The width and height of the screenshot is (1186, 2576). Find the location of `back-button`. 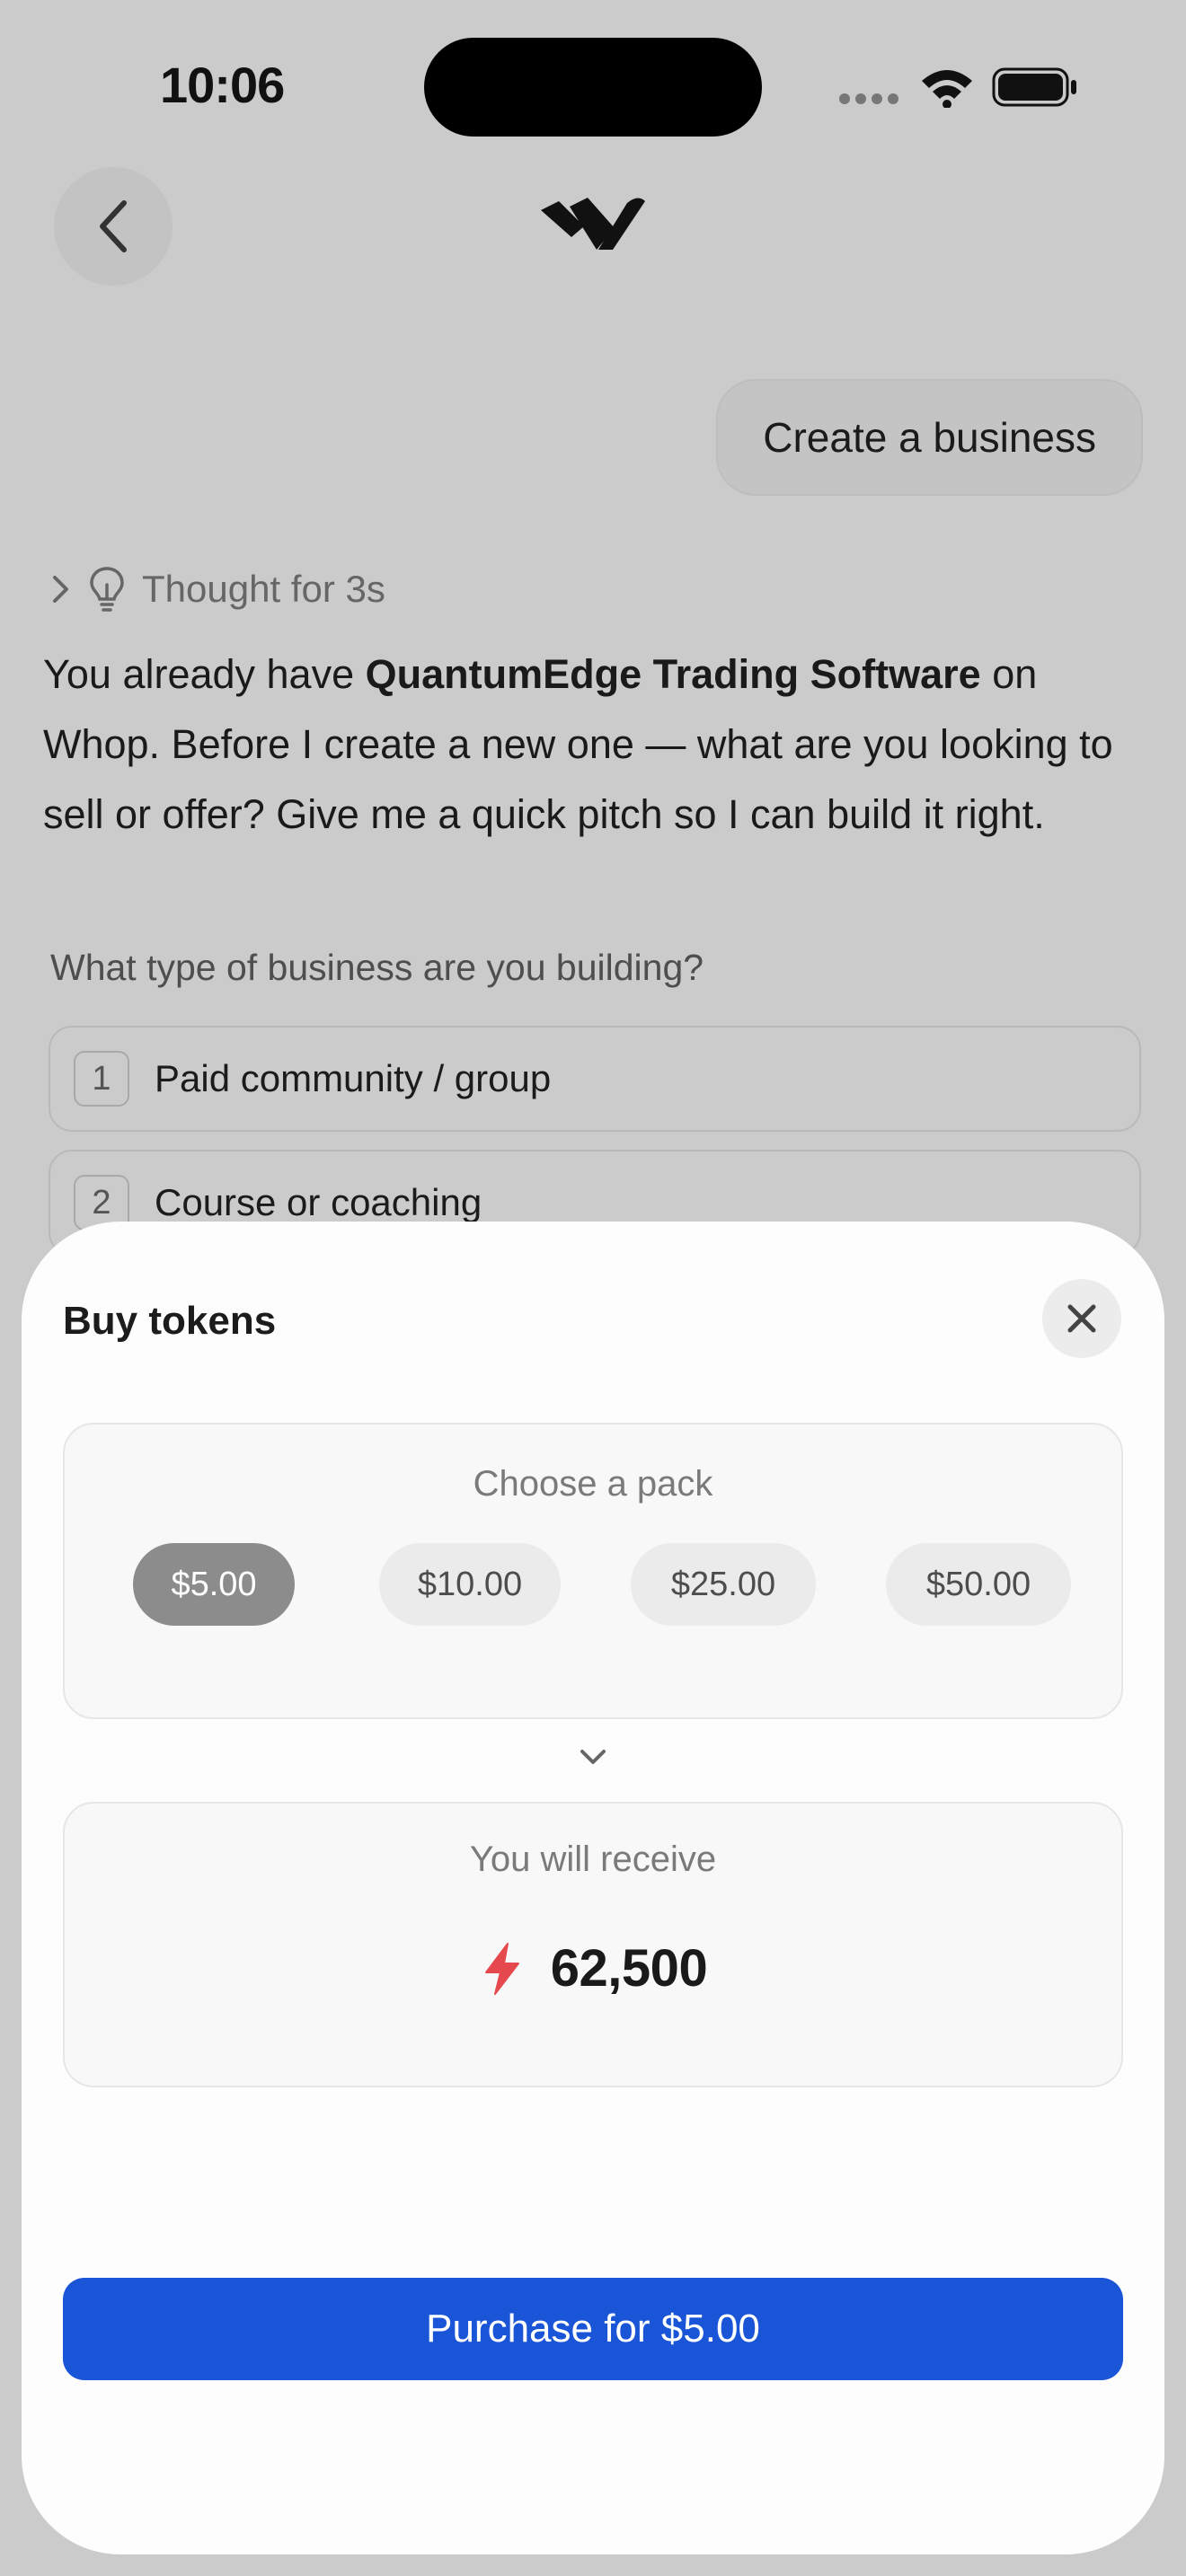

back-button is located at coordinates (113, 226).